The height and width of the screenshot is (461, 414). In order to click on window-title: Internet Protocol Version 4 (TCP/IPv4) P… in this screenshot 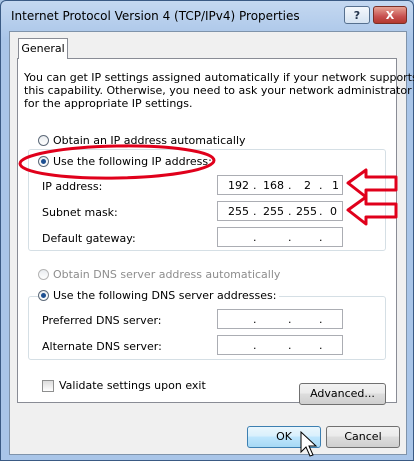, I will do `click(155, 16)`.